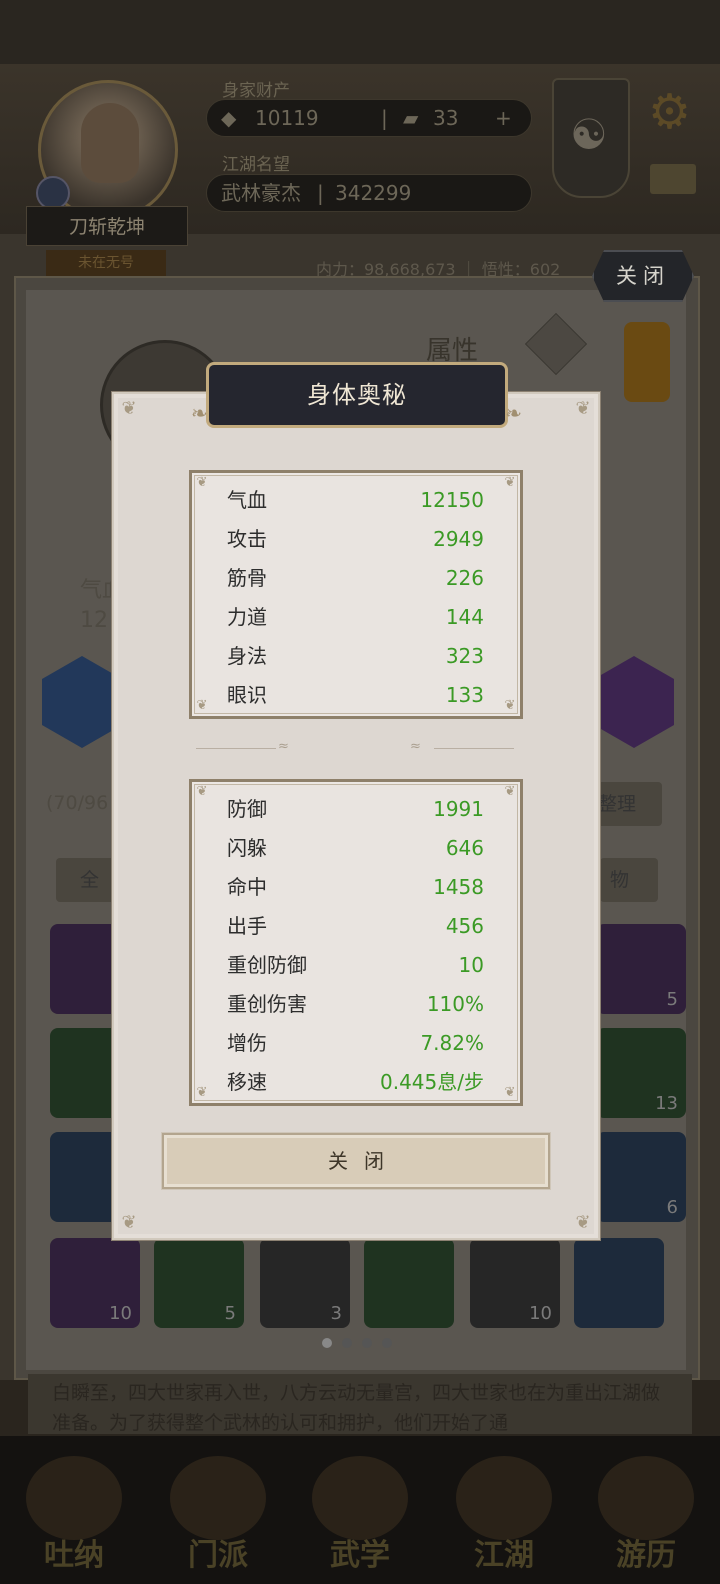 The width and height of the screenshot is (720, 1584). Describe the element at coordinates (446, 118) in the screenshot. I see `currency-2-value: 33` at that location.